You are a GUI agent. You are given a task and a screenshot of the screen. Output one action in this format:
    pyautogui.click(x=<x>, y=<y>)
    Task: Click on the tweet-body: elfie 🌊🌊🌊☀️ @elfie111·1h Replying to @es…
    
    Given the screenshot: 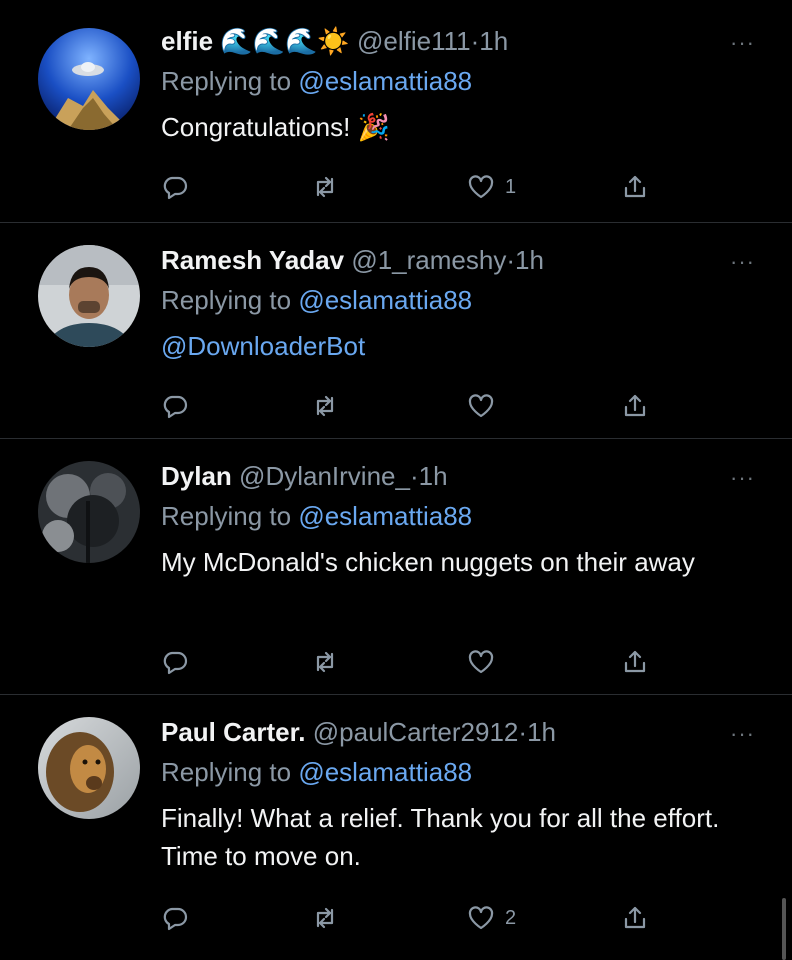 What is the action you would take?
    pyautogui.click(x=456, y=85)
    